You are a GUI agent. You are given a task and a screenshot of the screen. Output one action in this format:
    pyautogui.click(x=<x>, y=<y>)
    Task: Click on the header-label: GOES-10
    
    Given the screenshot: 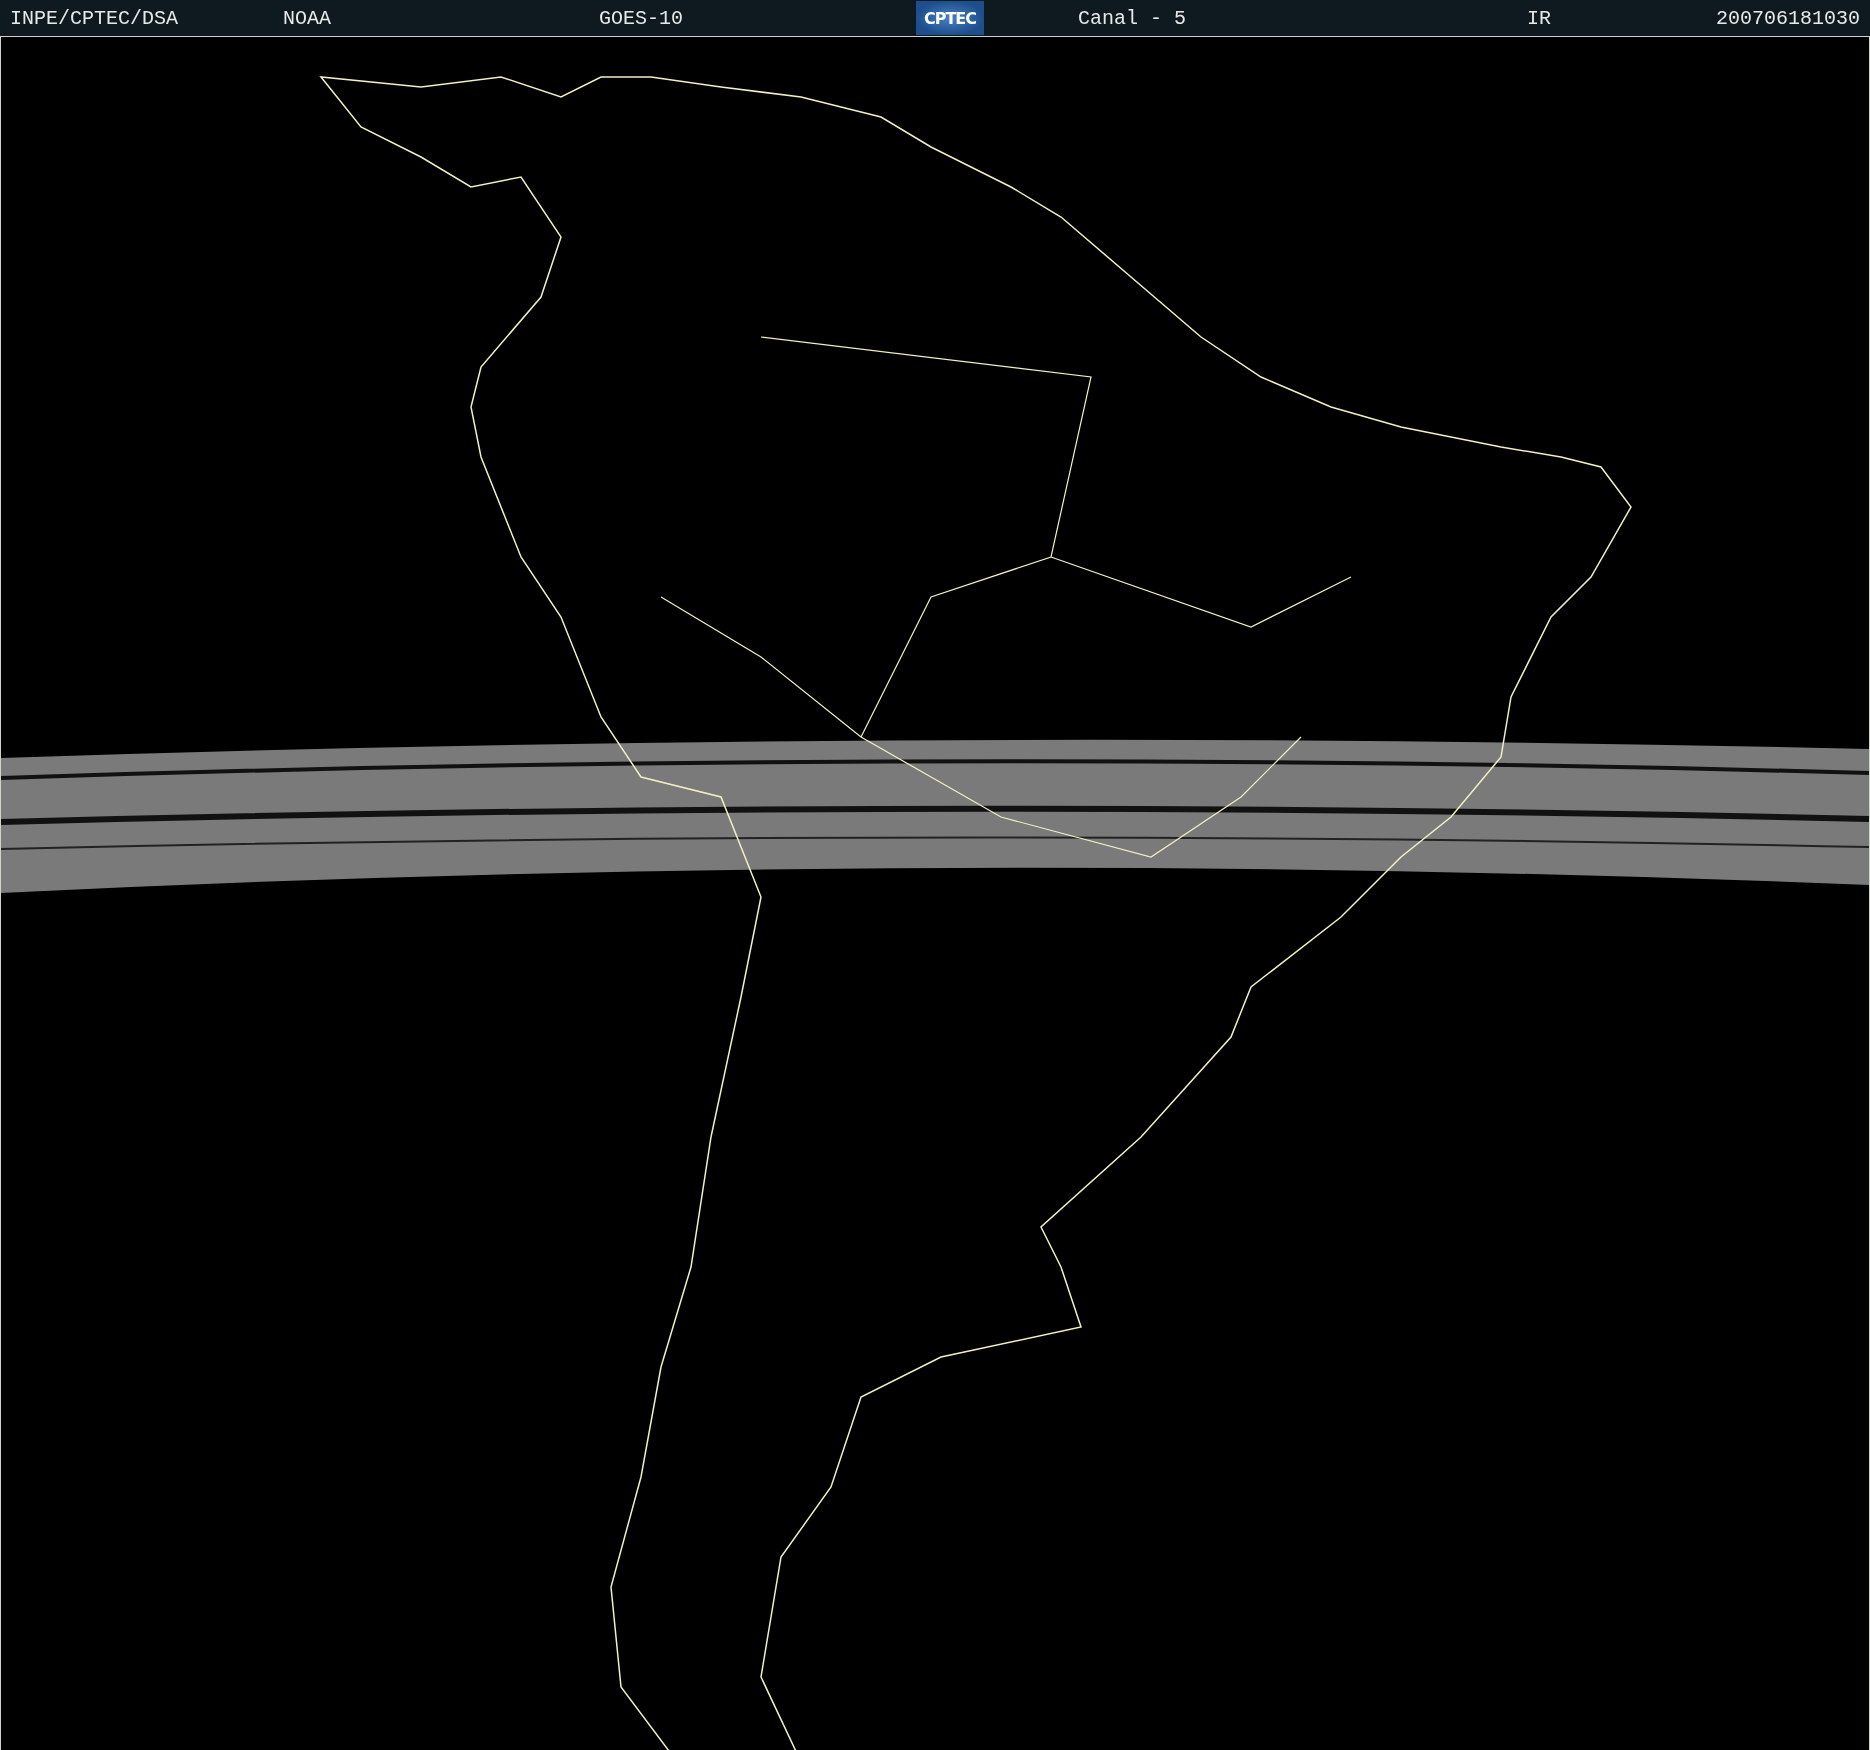 What is the action you would take?
    pyautogui.click(x=641, y=18)
    